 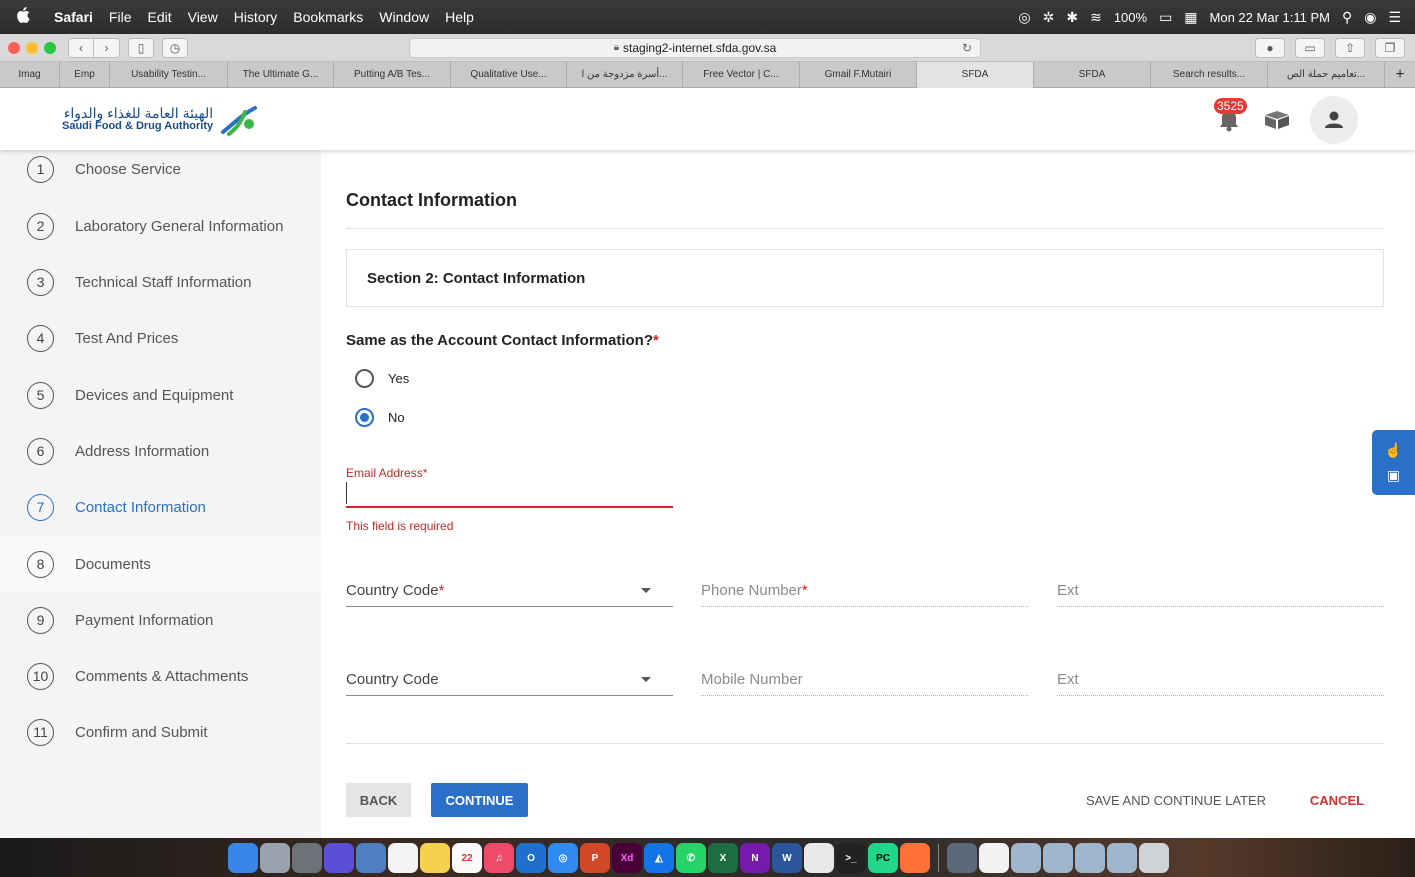 I want to click on outlook-icon: O, so click(x=531, y=858).